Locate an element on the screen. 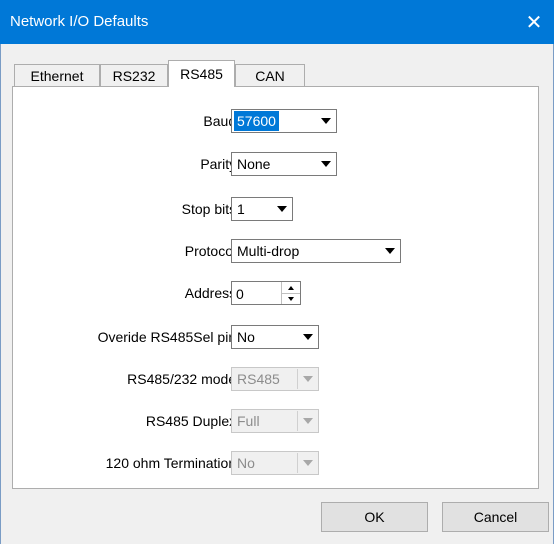 The image size is (554, 544). baud-value: 57600 is located at coordinates (256, 121).